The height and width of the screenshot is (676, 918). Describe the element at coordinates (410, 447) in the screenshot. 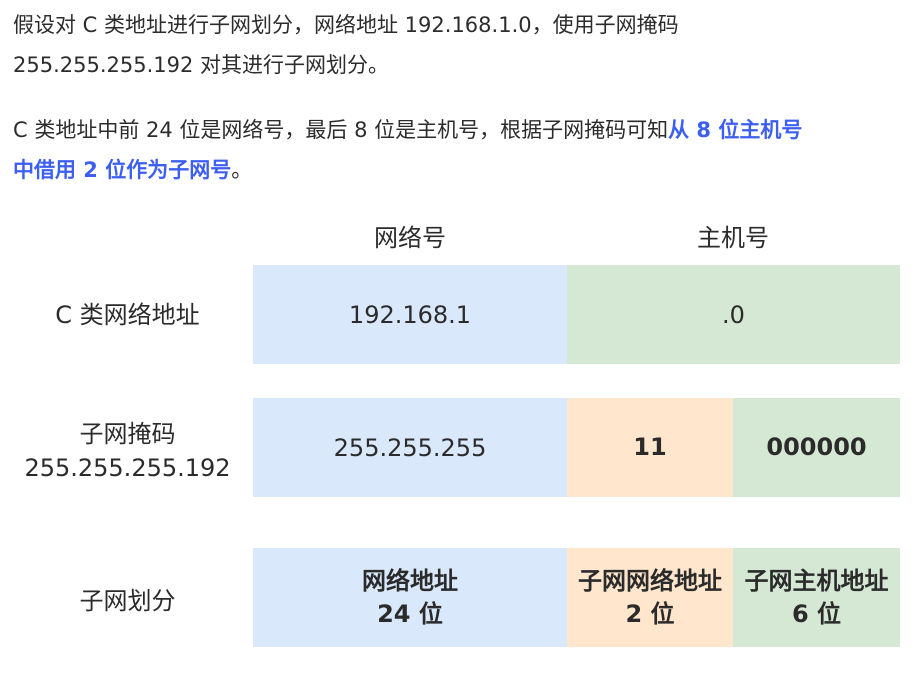

I see `network-cell-mask: 255.255.255` at that location.